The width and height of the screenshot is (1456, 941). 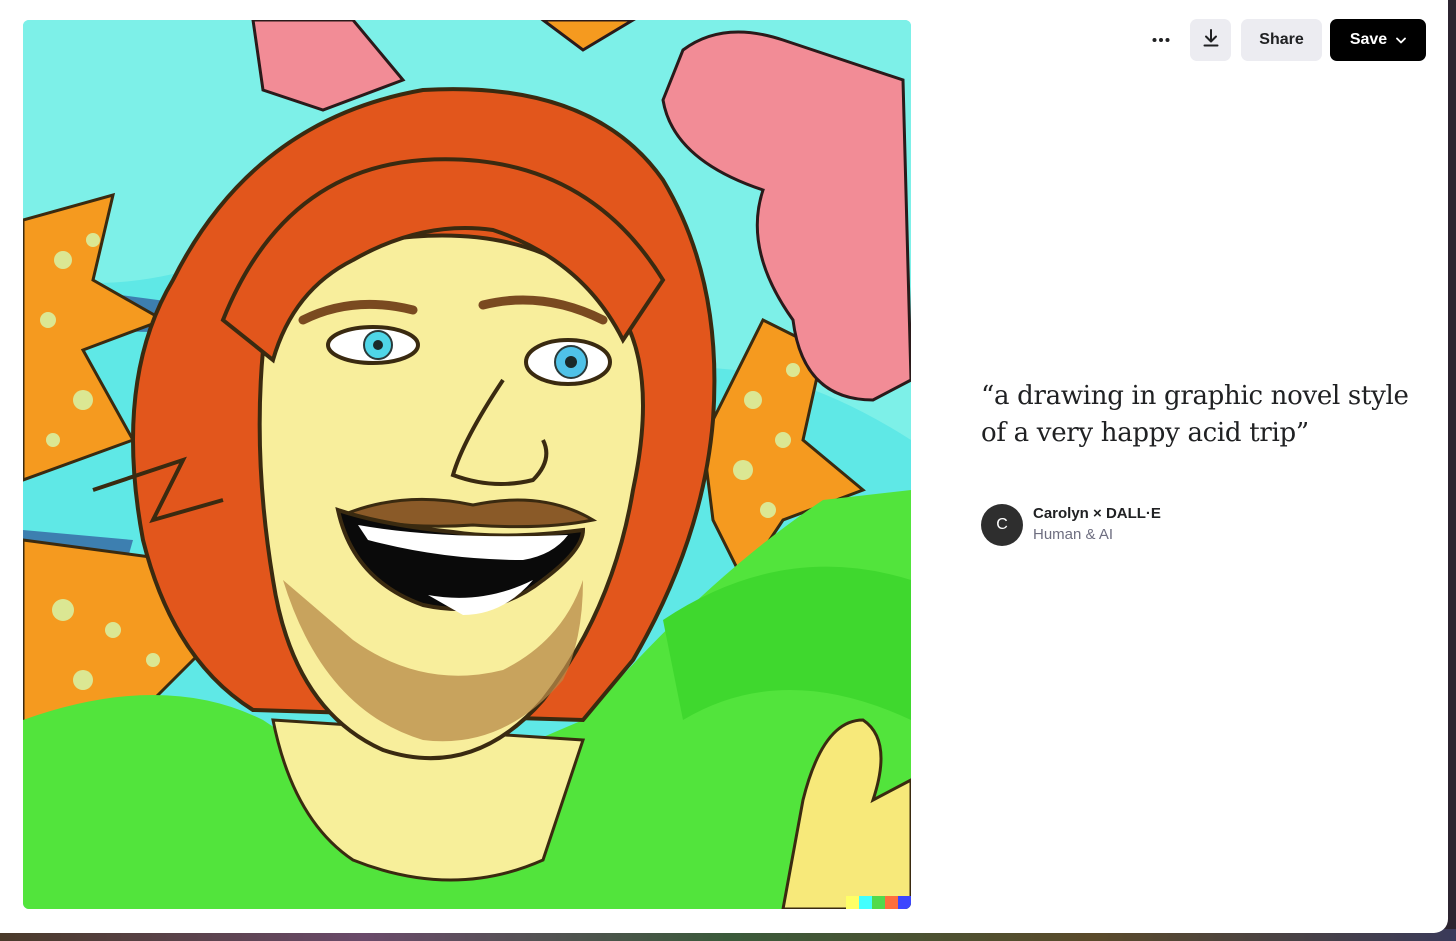 I want to click on signature-swatch-yellow, so click(x=852, y=902).